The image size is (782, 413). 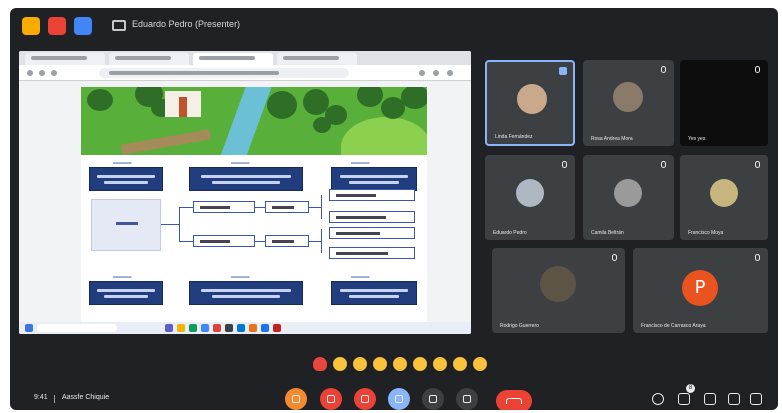 What do you see at coordinates (422, 73) in the screenshot?
I see `extension-icon` at bounding box center [422, 73].